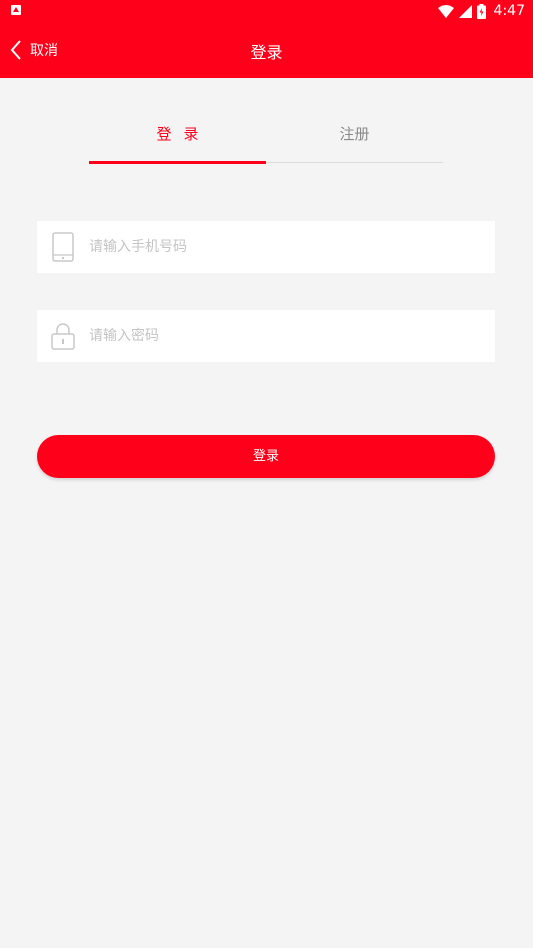 The height and width of the screenshot is (948, 533). I want to click on password-field, so click(266, 336).